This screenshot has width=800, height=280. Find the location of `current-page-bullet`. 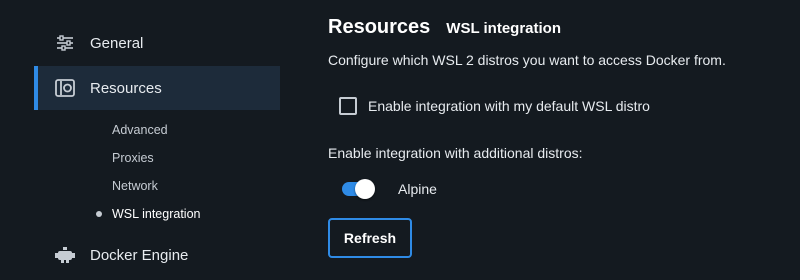

current-page-bullet is located at coordinates (99, 214).